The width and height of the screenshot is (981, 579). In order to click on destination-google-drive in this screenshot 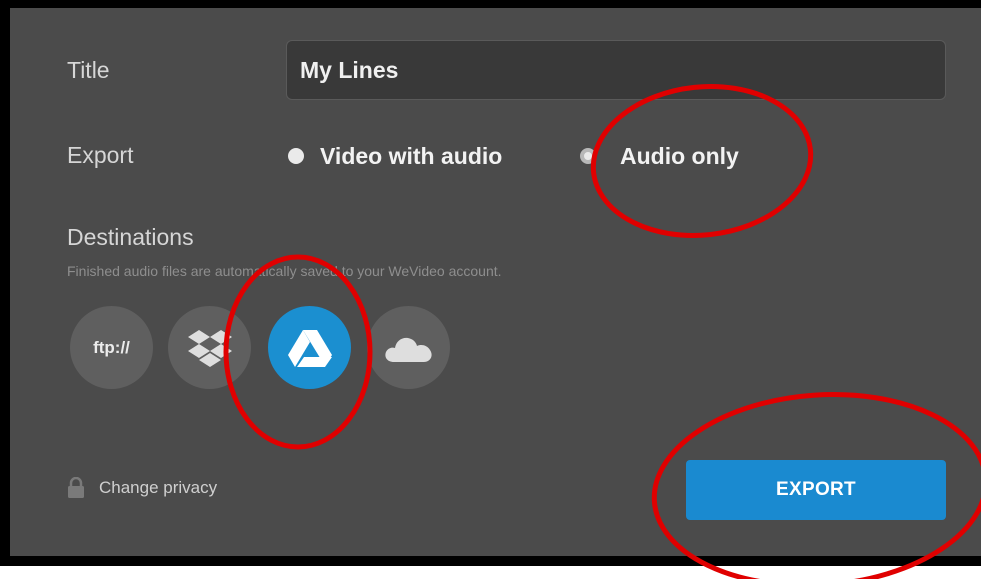, I will do `click(309, 347)`.